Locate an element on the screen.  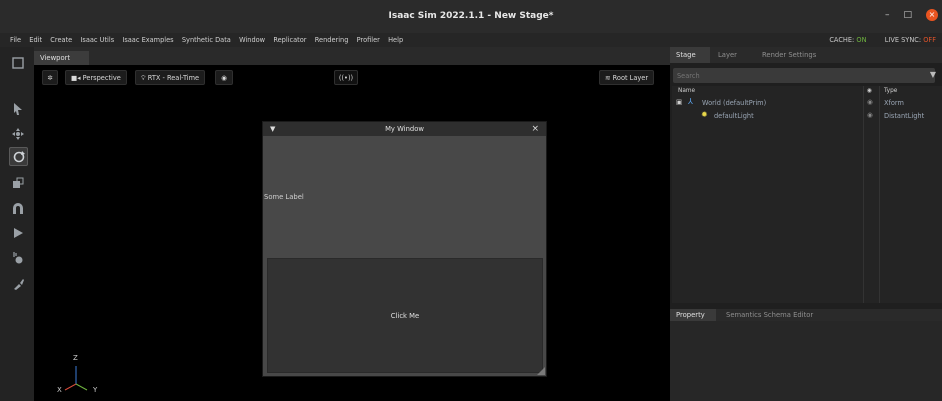
tab-layer: Layer is located at coordinates (732, 55).